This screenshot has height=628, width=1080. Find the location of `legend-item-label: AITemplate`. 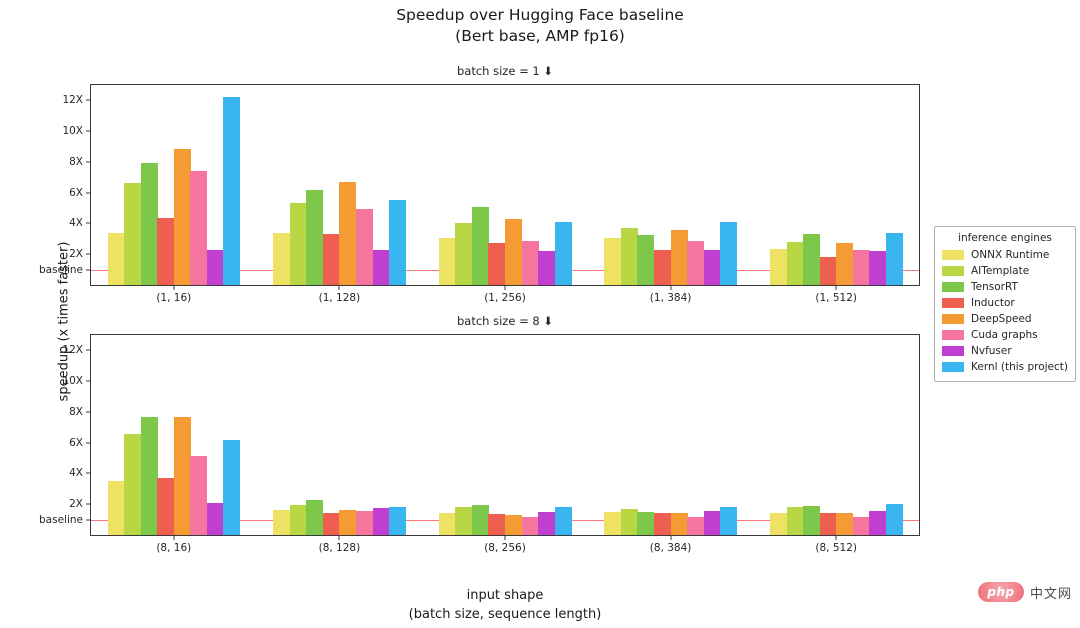

legend-item-label: AITemplate is located at coordinates (1000, 271).